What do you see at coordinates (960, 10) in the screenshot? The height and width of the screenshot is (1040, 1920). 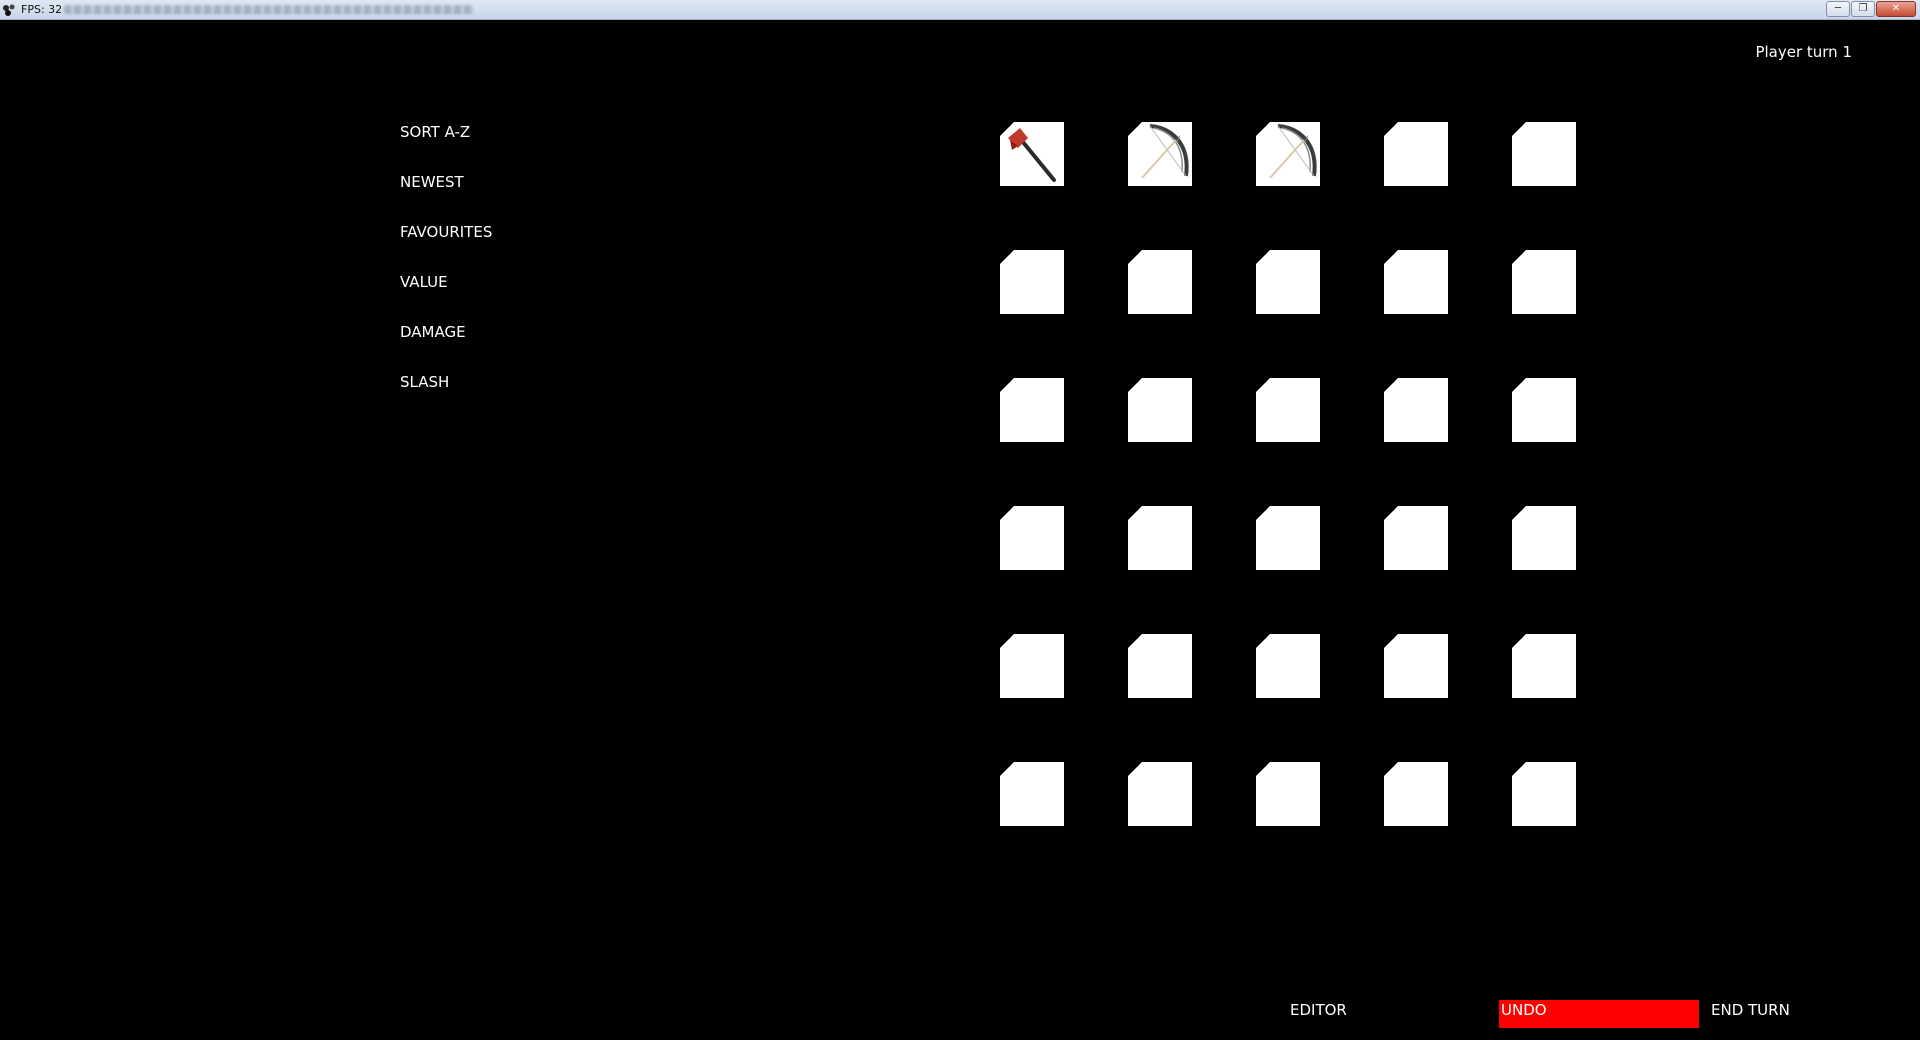 I see `window-titlebar: FPS: 32 ─ ❐ ✕` at bounding box center [960, 10].